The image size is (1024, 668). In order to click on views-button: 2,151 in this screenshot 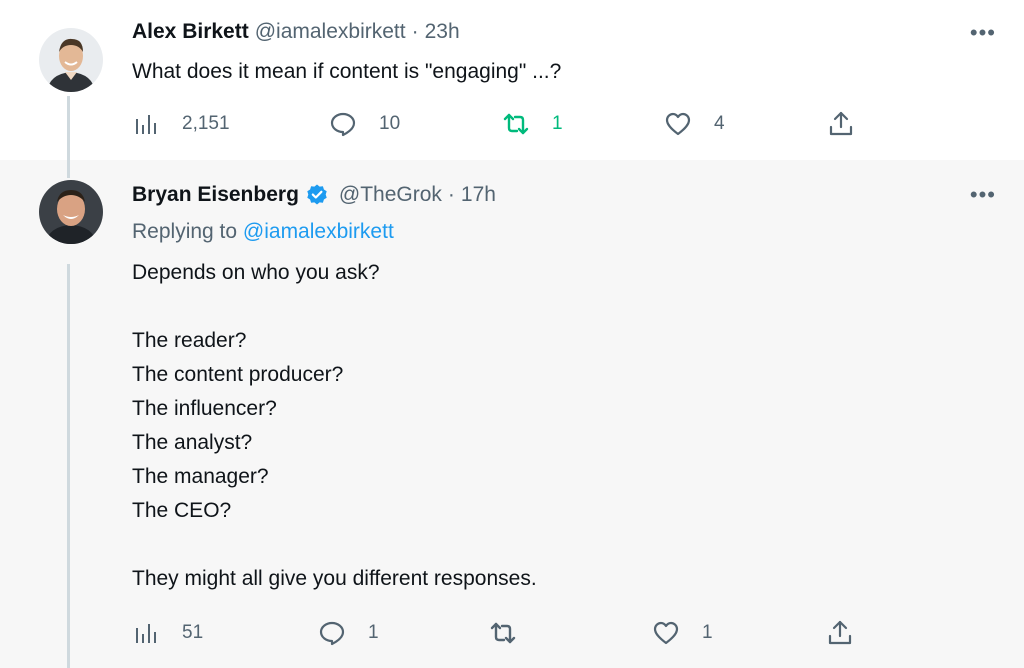, I will do `click(181, 124)`.